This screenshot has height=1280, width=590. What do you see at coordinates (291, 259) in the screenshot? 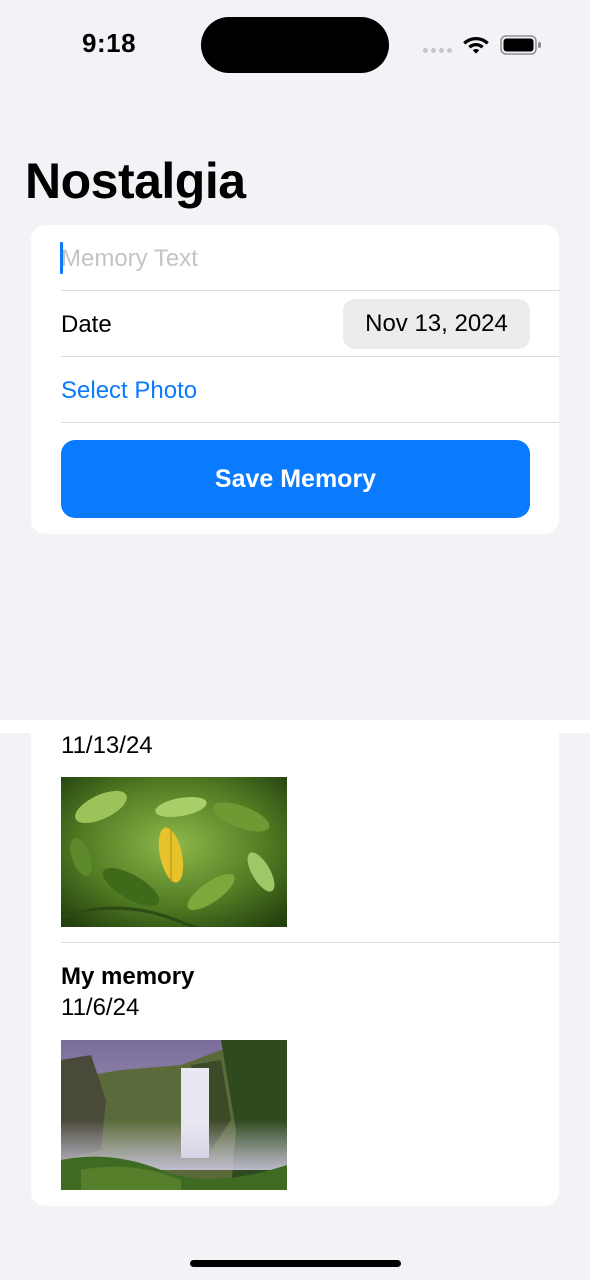
I see `memory-text-input` at bounding box center [291, 259].